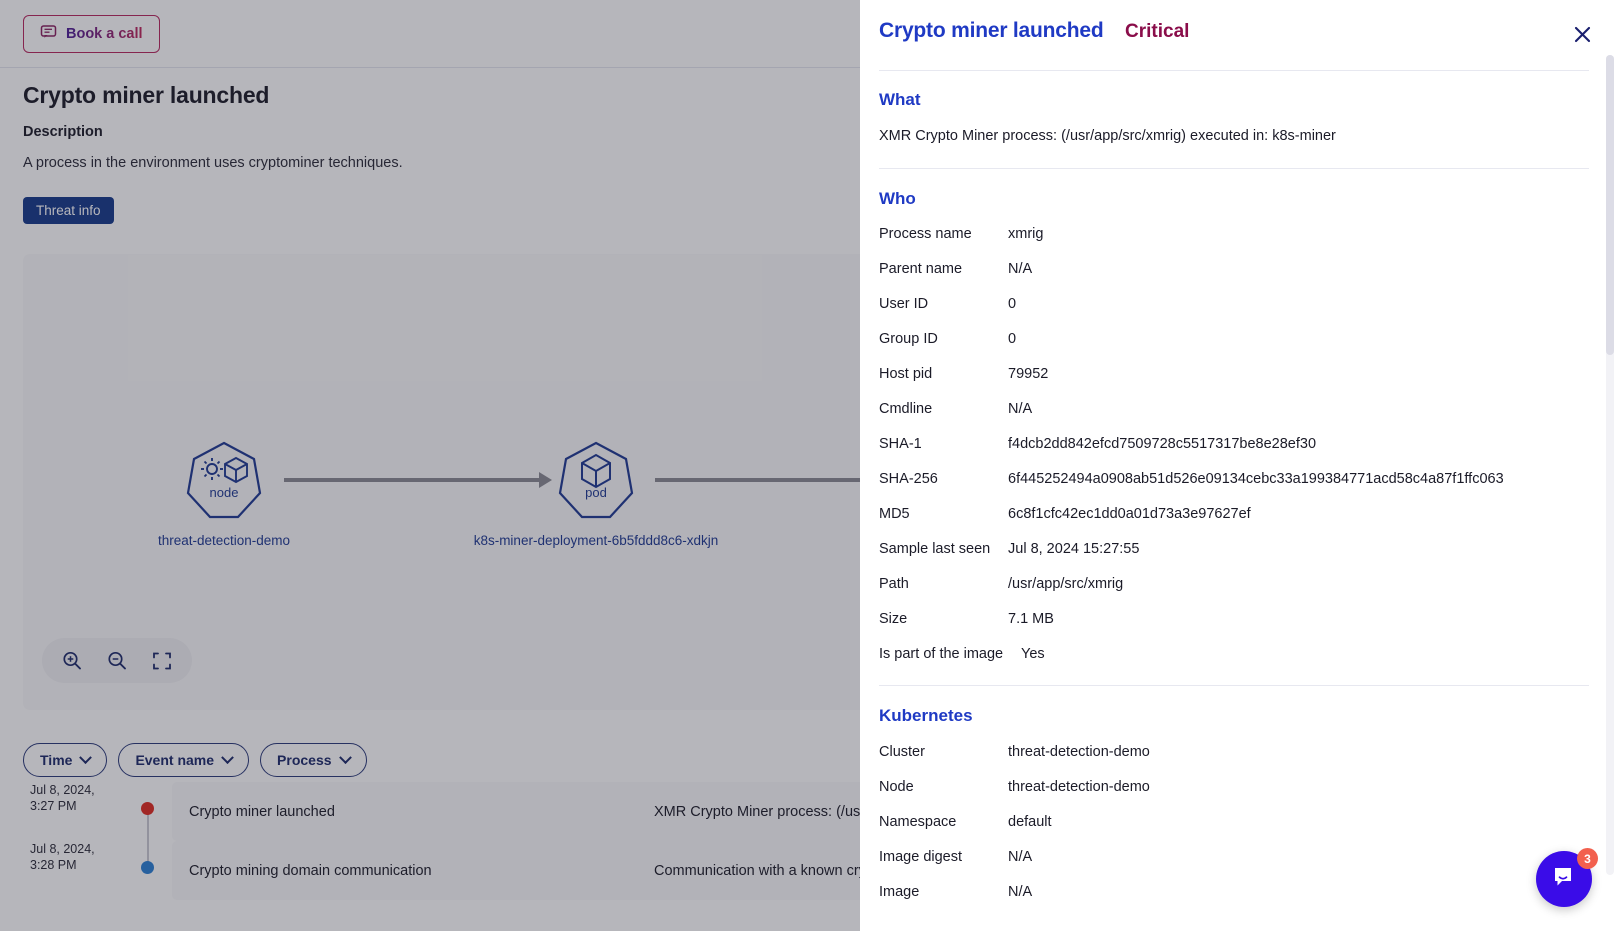 The width and height of the screenshot is (1616, 931). What do you see at coordinates (1582, 34) in the screenshot?
I see `close-icon` at bounding box center [1582, 34].